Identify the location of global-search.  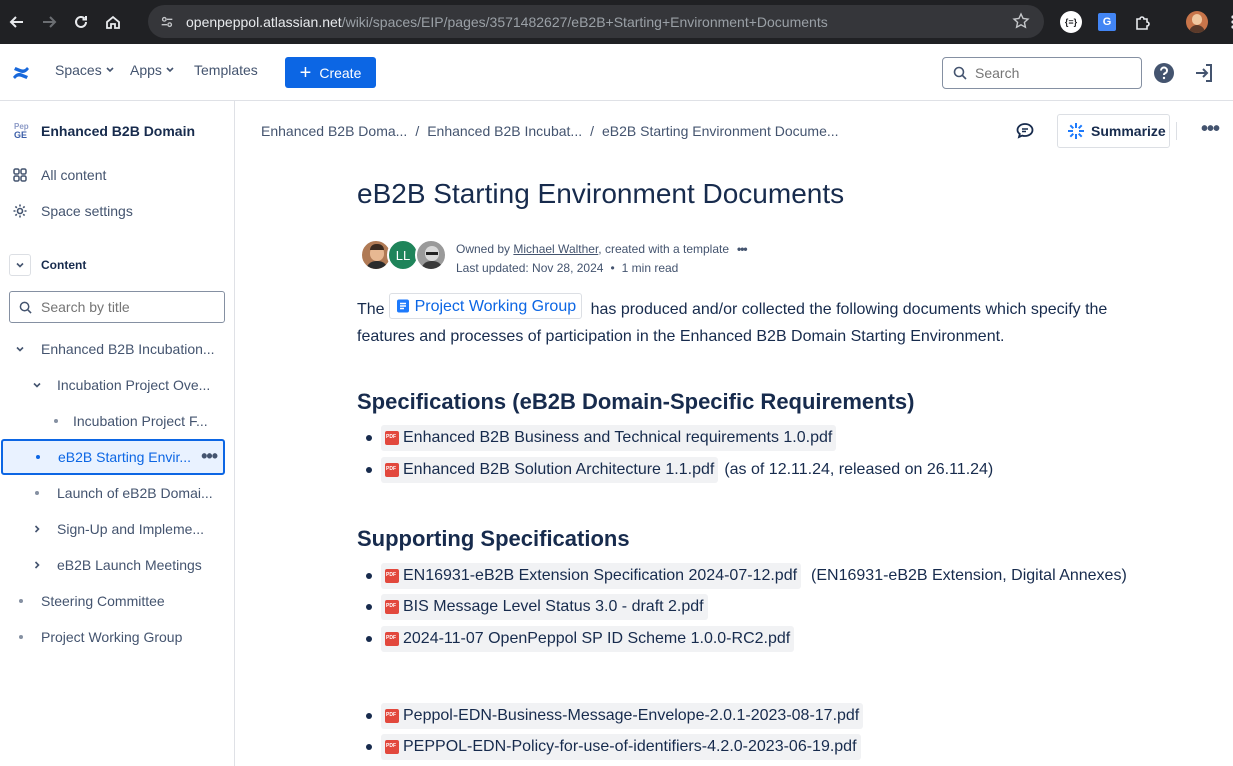
(1042, 73).